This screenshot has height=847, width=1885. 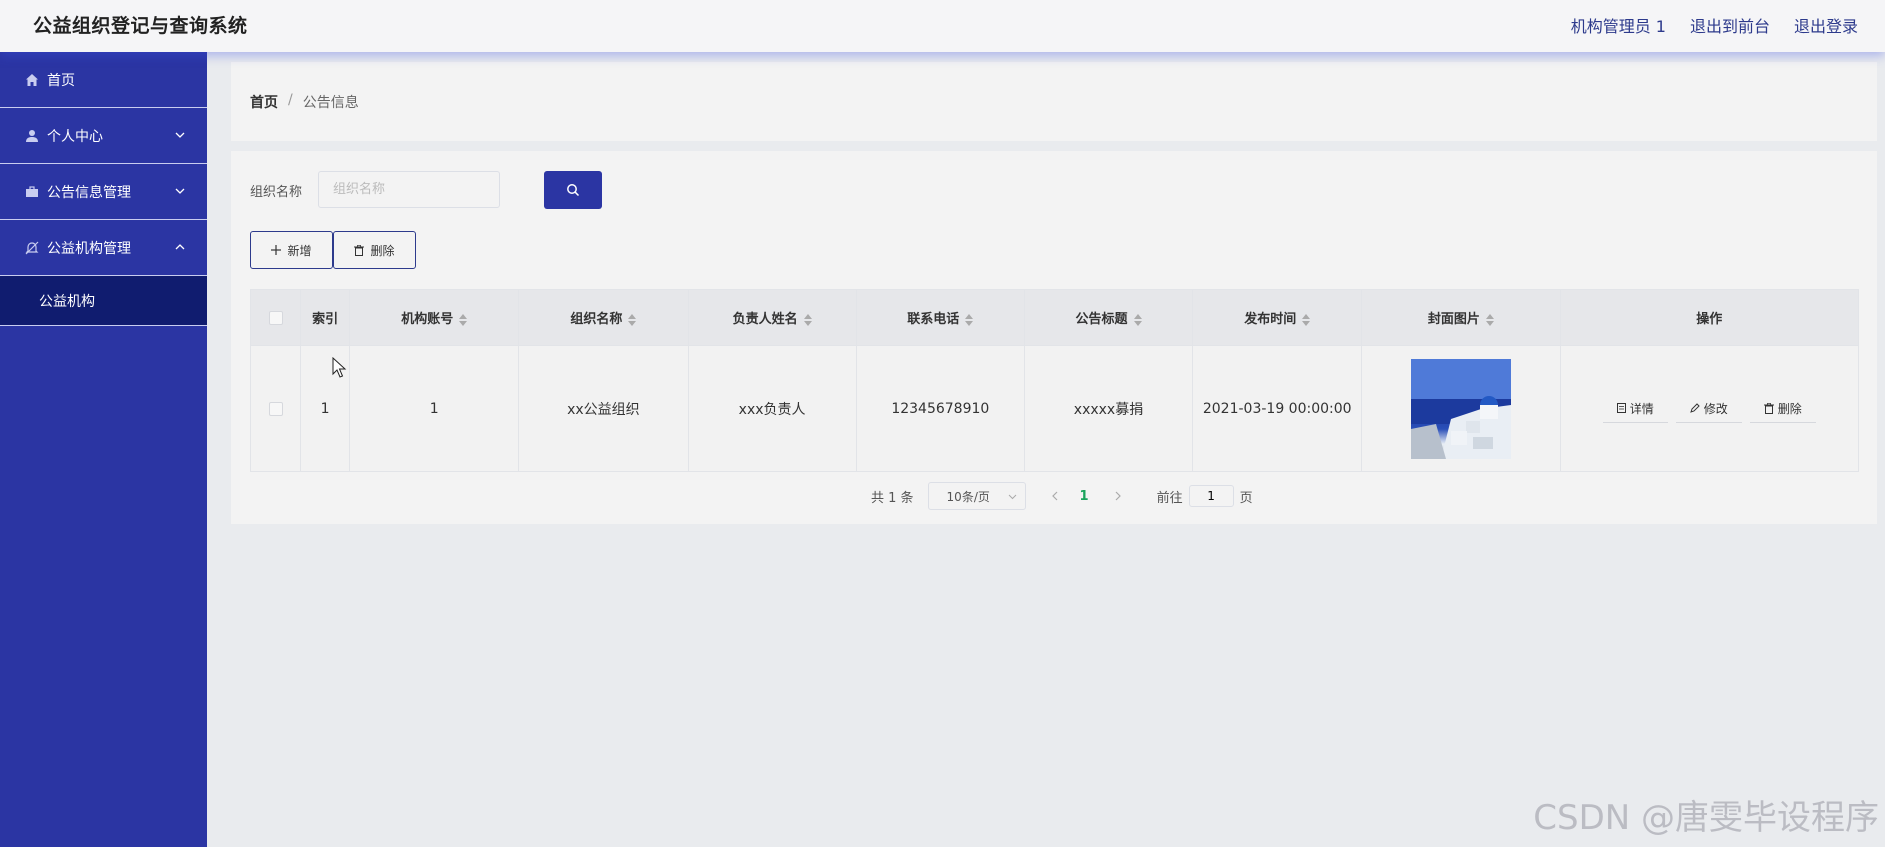 I want to click on mouse-cursor-icon, so click(x=339, y=367).